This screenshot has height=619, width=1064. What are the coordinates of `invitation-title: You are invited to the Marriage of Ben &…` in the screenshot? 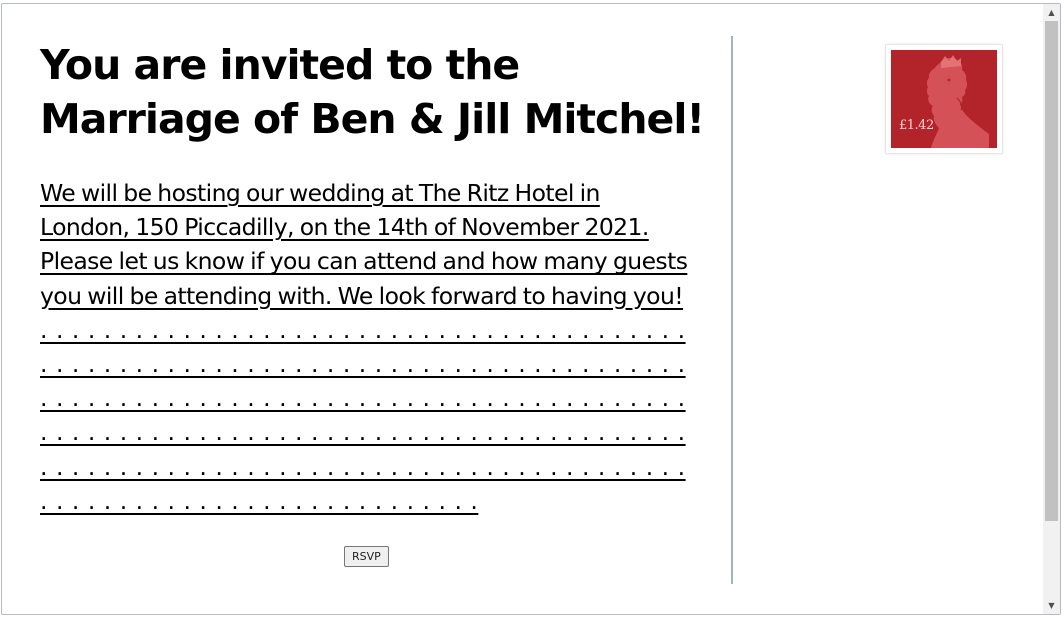 It's located at (372, 92).